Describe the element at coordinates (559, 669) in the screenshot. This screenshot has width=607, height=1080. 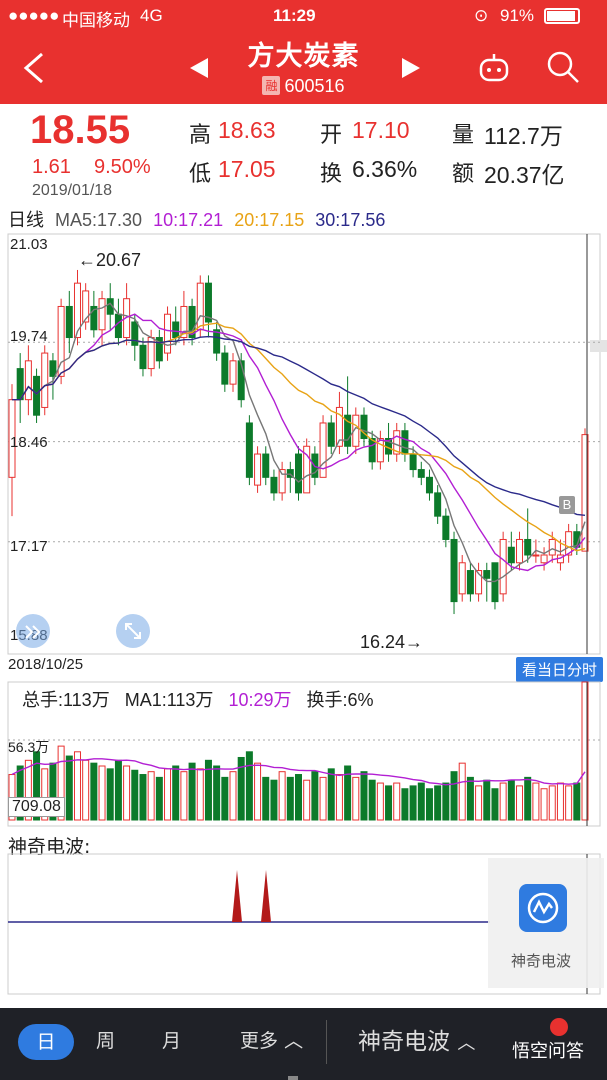
I see `intraday-button: 看当日分时` at that location.